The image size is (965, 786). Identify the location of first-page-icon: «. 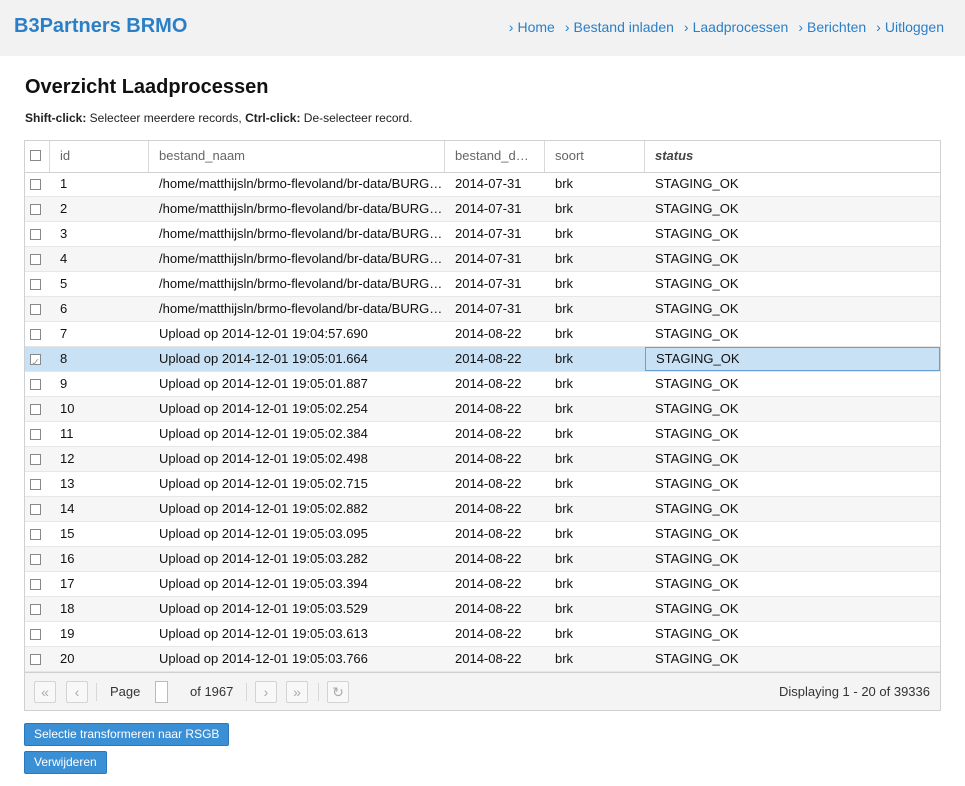
(45, 692).